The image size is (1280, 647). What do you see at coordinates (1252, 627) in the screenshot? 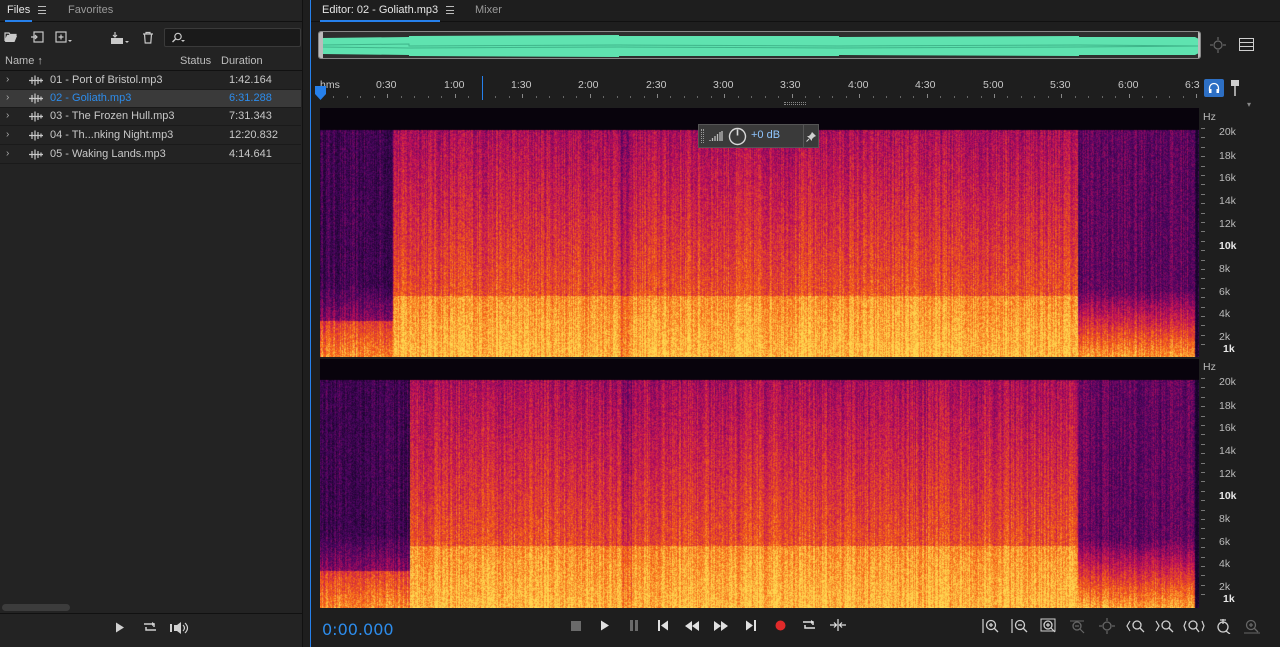
I see `zoom-out-amplitude-dim-icon` at bounding box center [1252, 627].